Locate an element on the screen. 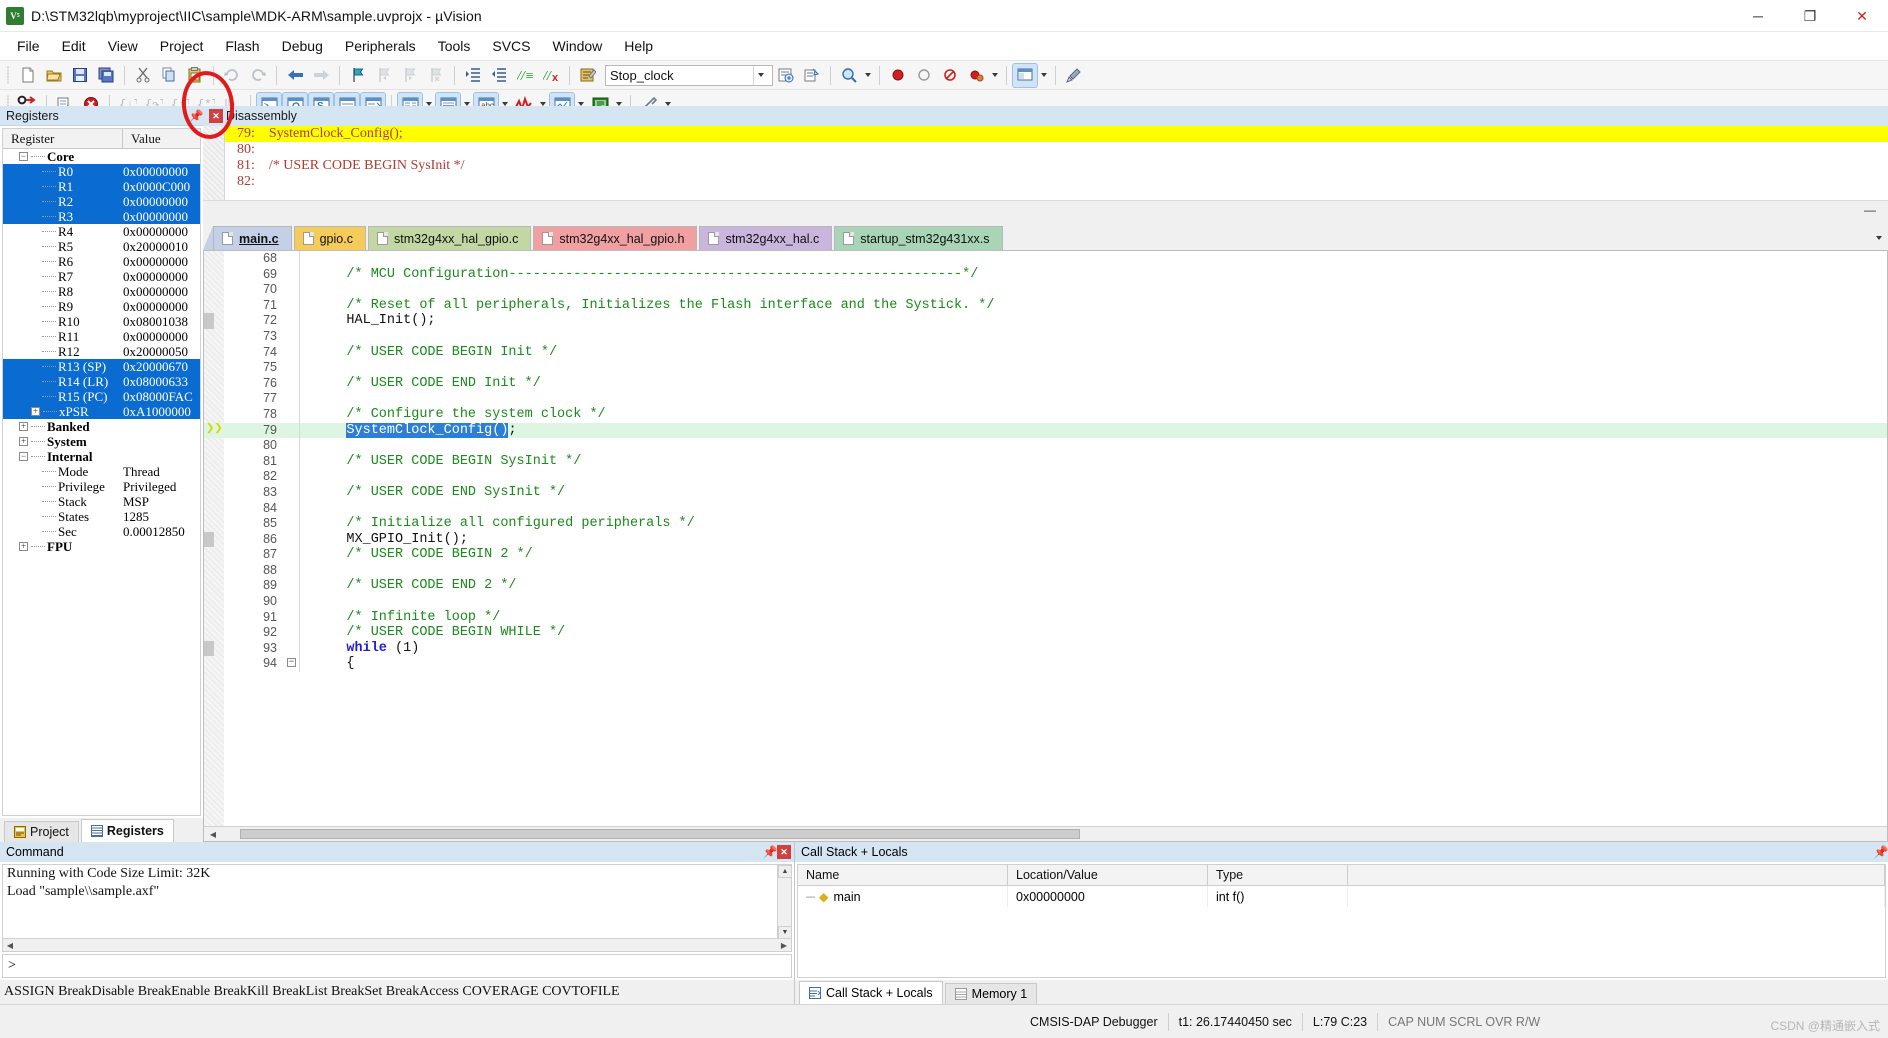 The height and width of the screenshot is (1038, 1888). pin-icon: 📌 is located at coordinates (770, 852).